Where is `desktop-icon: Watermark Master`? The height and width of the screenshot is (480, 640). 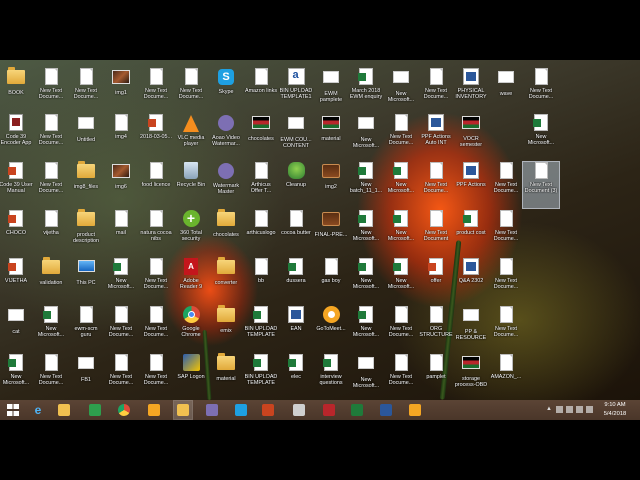 desktop-icon: Watermark Master is located at coordinates (226, 185).